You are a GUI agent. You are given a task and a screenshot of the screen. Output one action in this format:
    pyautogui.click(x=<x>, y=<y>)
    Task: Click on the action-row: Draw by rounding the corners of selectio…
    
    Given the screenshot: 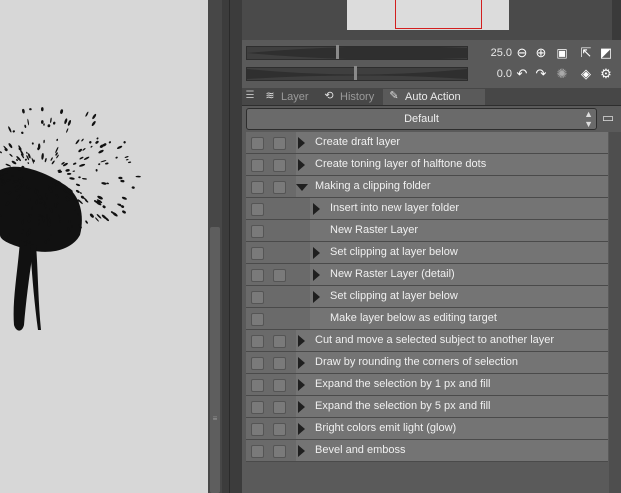 What is the action you would take?
    pyautogui.click(x=427, y=363)
    